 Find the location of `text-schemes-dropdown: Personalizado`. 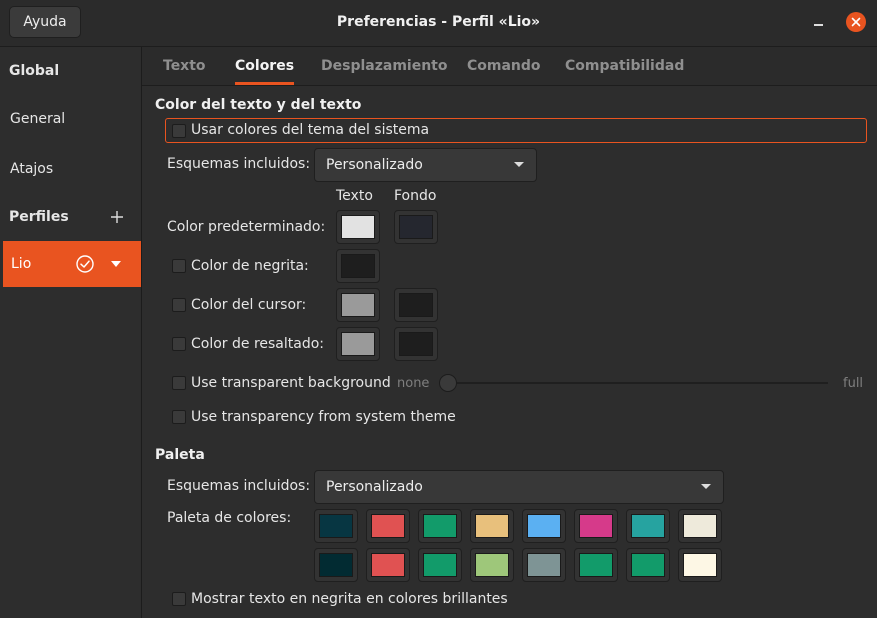

text-schemes-dropdown: Personalizado is located at coordinates (425, 165).